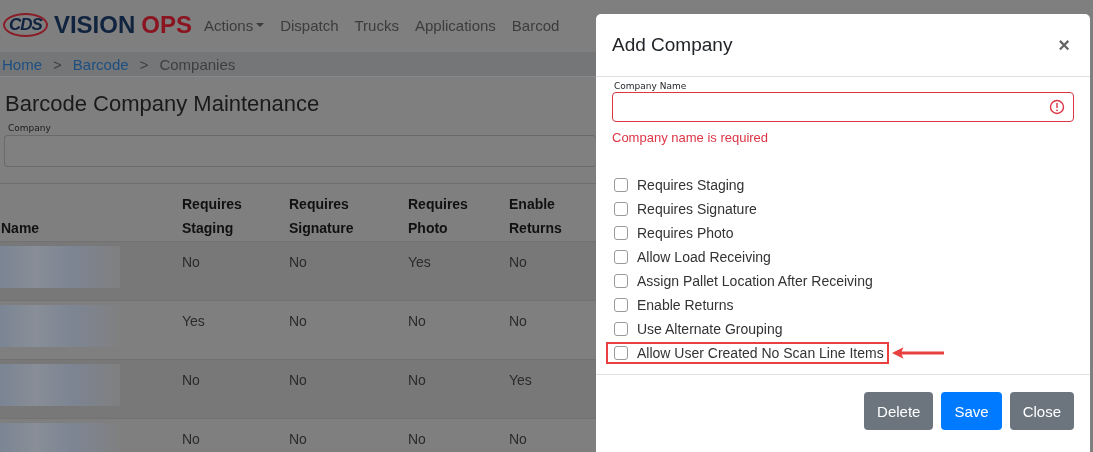 The image size is (1093, 452). Describe the element at coordinates (455, 25) in the screenshot. I see `nav-link: Applications` at that location.